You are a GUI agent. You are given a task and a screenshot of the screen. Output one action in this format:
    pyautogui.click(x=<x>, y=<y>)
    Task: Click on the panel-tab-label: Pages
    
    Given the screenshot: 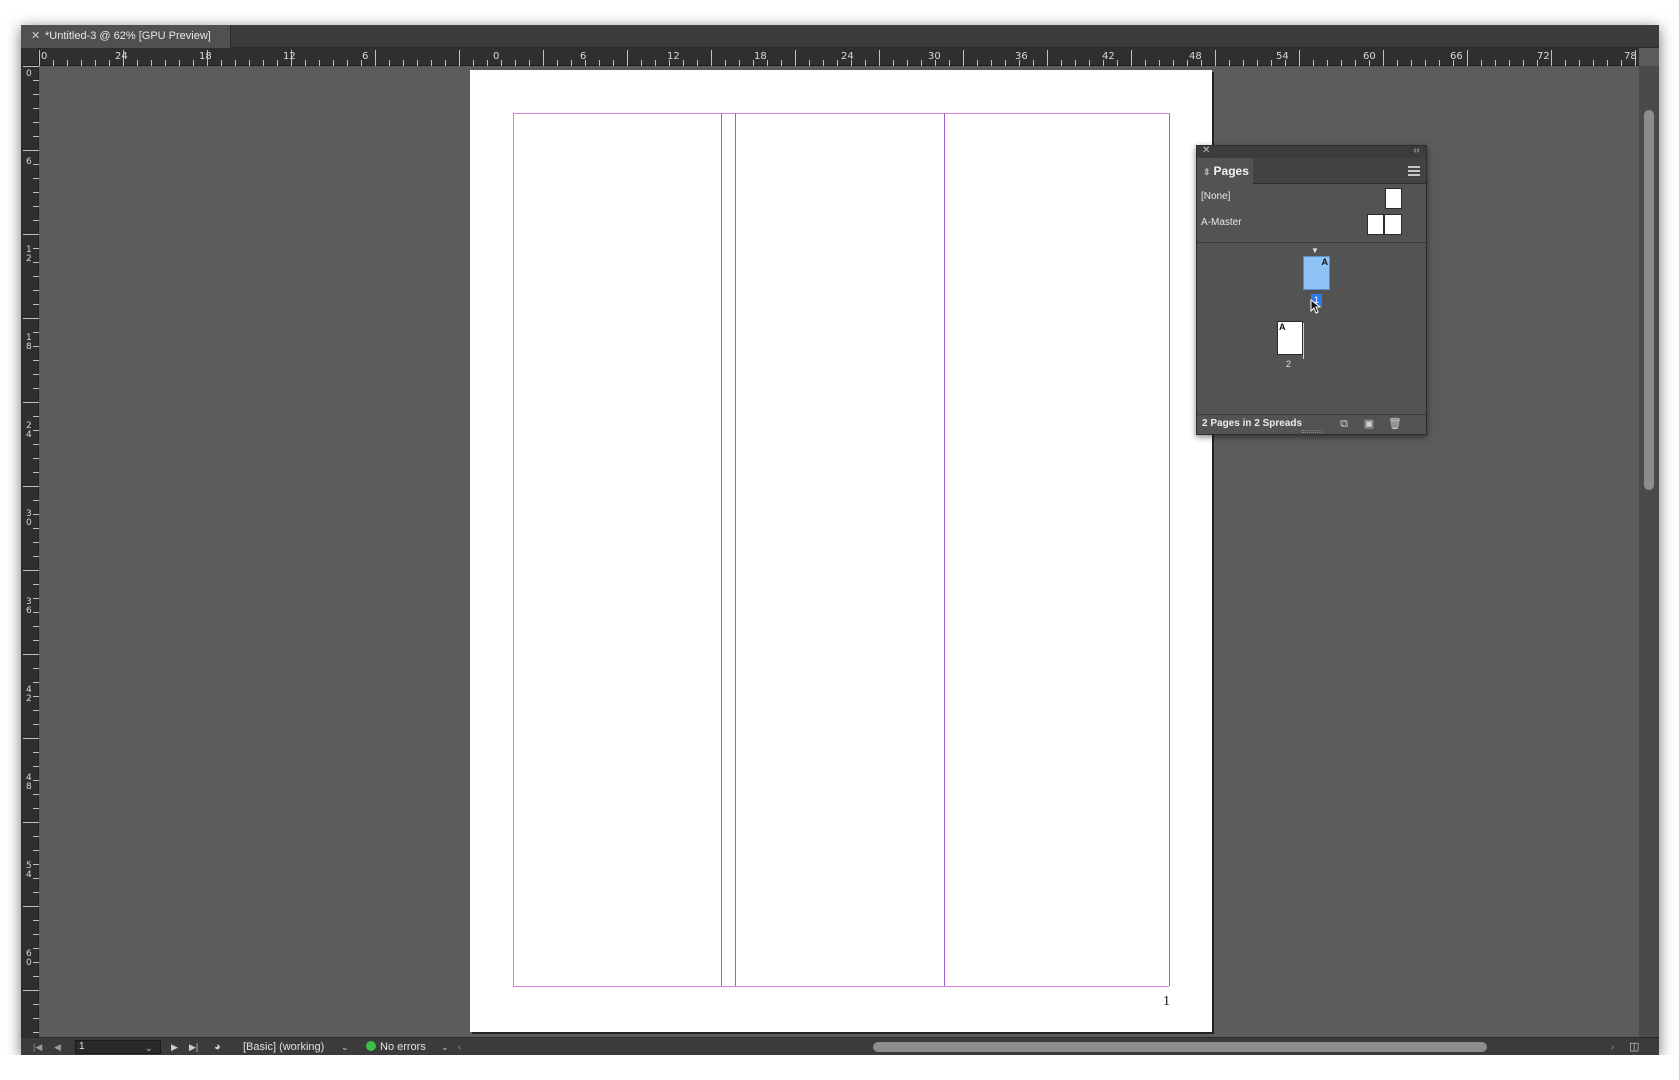 What is the action you would take?
    pyautogui.click(x=1231, y=171)
    